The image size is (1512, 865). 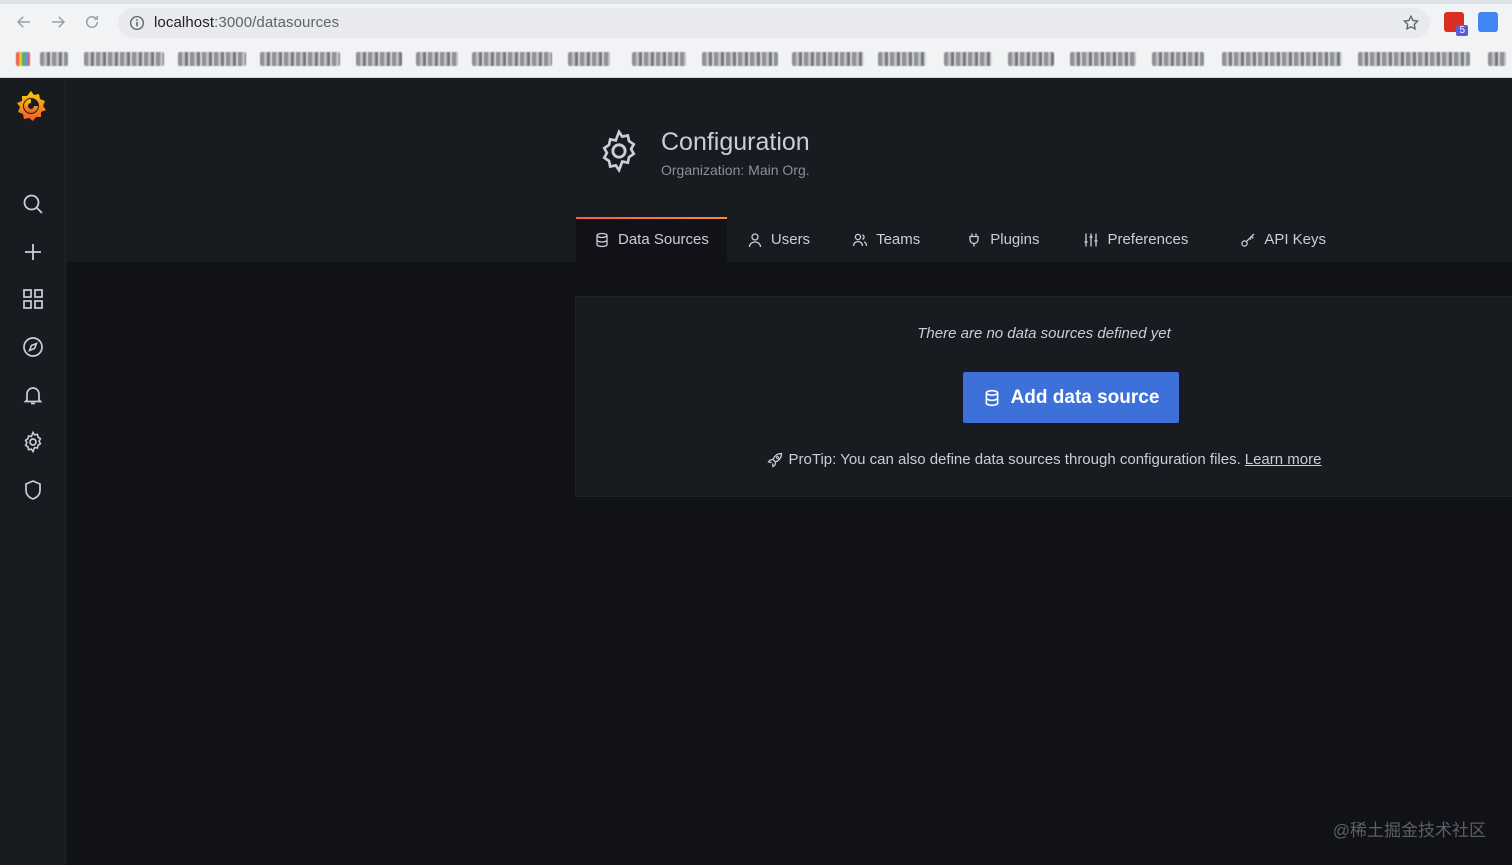 What do you see at coordinates (1044, 333) in the screenshot?
I see `empty-state-message: There are no data sources defined yet` at bounding box center [1044, 333].